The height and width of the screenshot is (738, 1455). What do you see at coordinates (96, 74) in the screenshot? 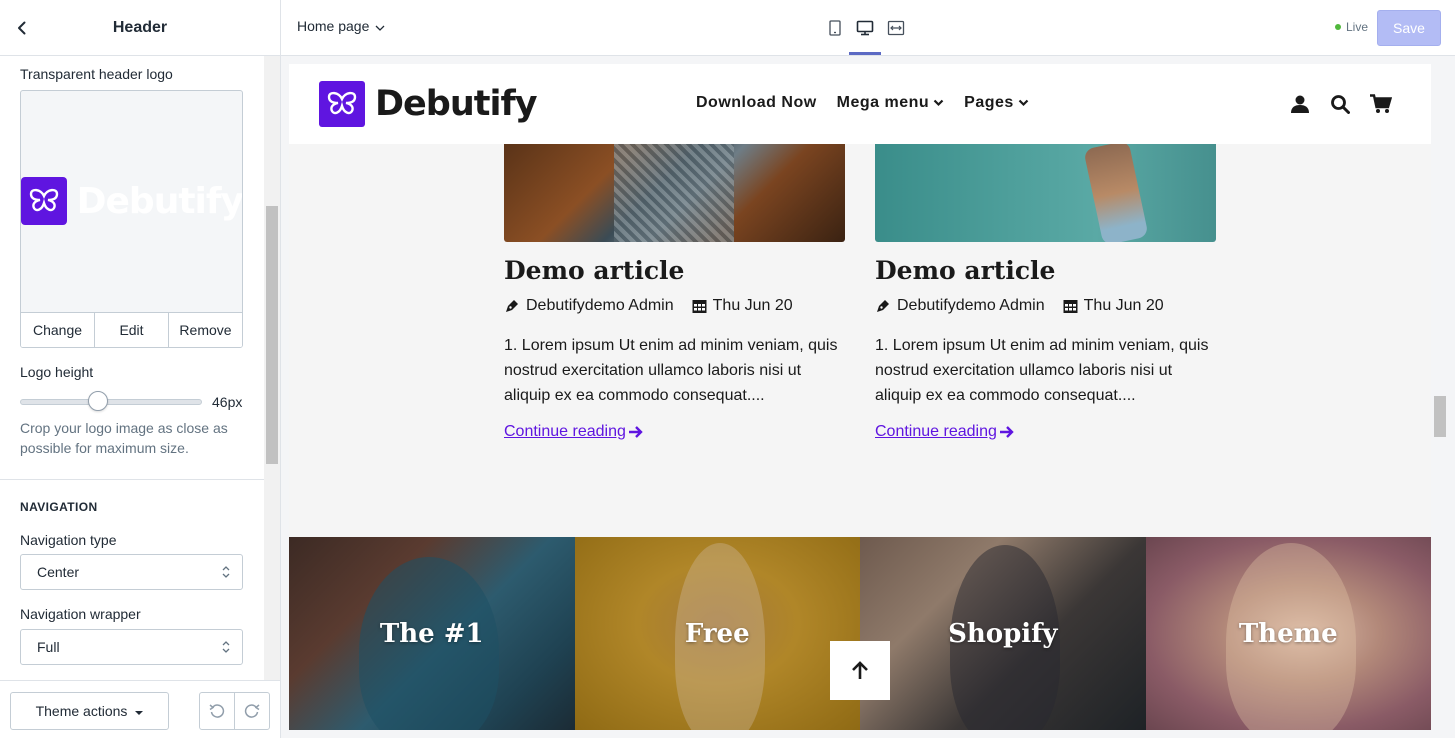
I see `transparent-logo-label: Transparent header logo` at bounding box center [96, 74].